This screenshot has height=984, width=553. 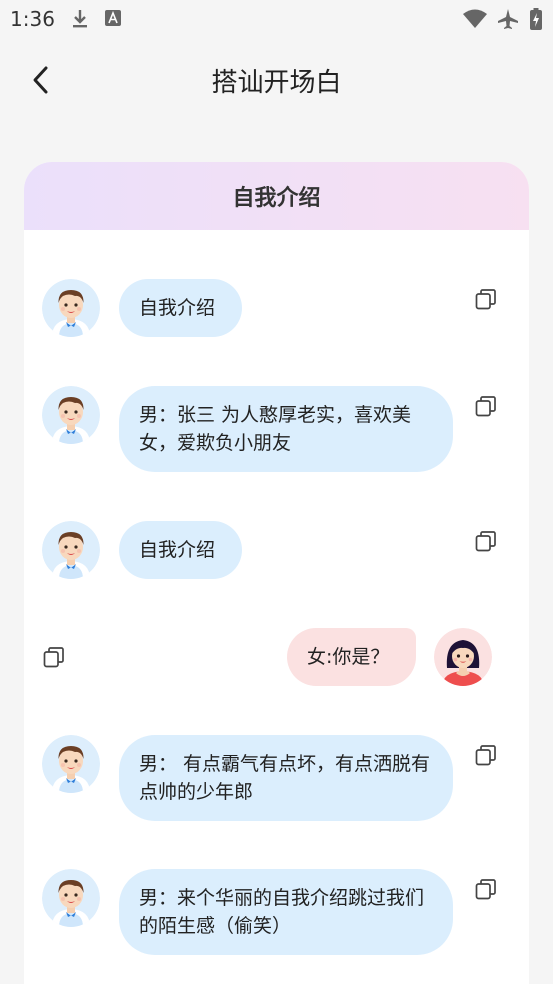 I want to click on status-time: 1:36, so click(x=32, y=19).